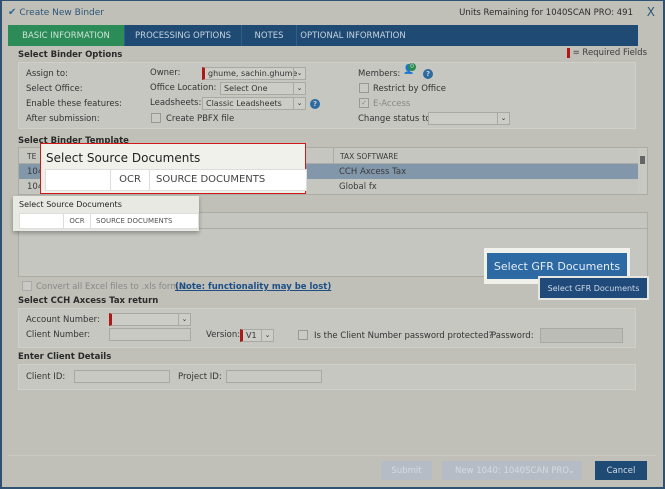 The width and height of the screenshot is (665, 489). Describe the element at coordinates (32, 156) in the screenshot. I see `col-template: TE` at that location.